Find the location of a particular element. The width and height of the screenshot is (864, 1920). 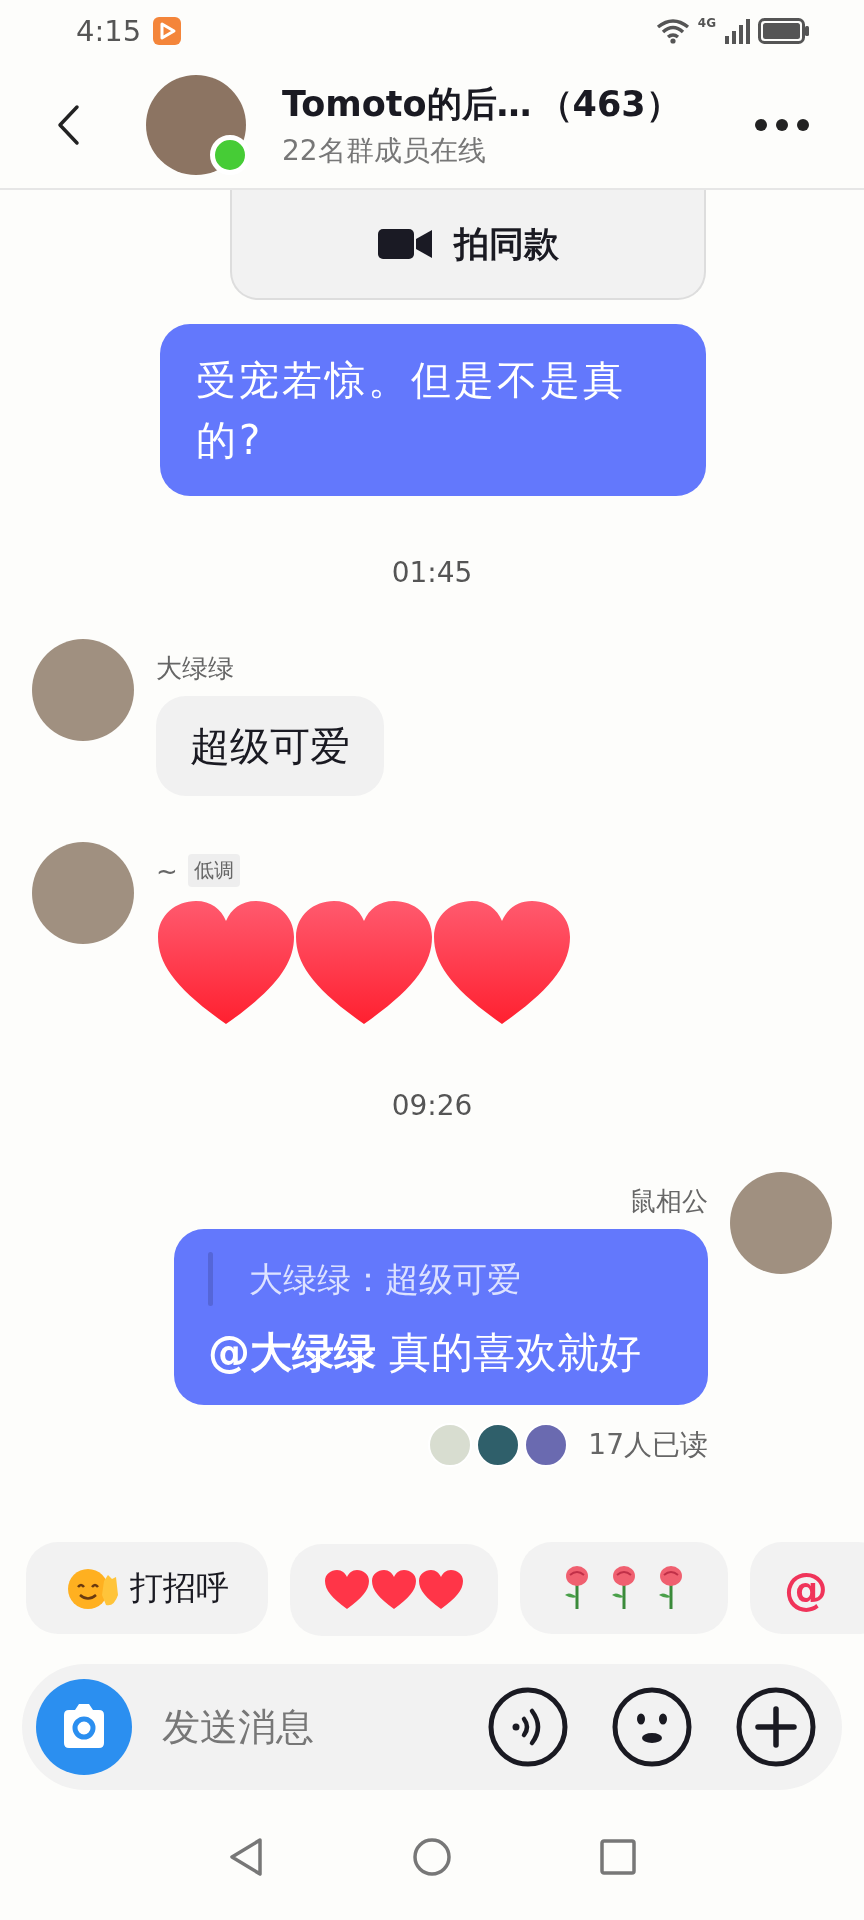

hearts-icon is located at coordinates (394, 1590).